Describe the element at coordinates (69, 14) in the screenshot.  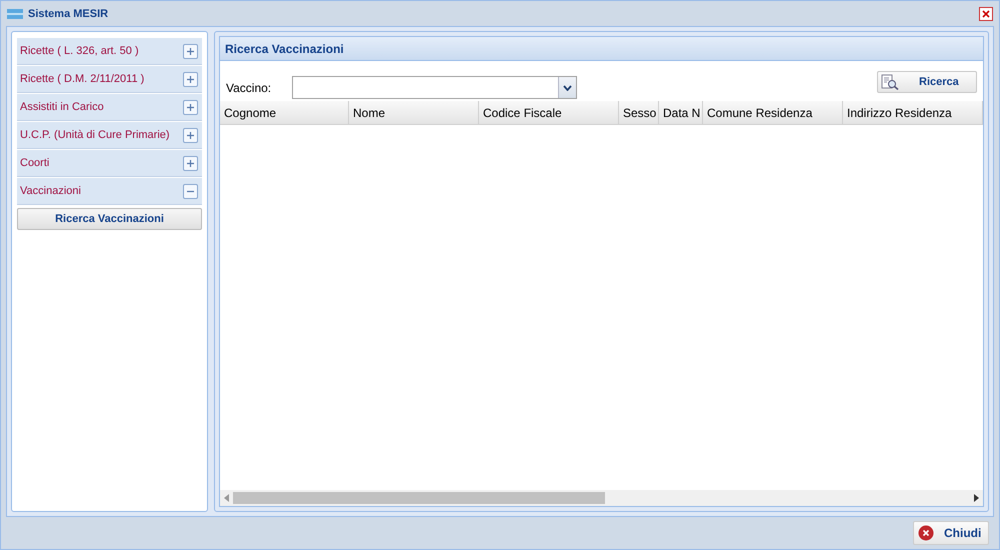
I see `window-title: Sistema MESIR` at that location.